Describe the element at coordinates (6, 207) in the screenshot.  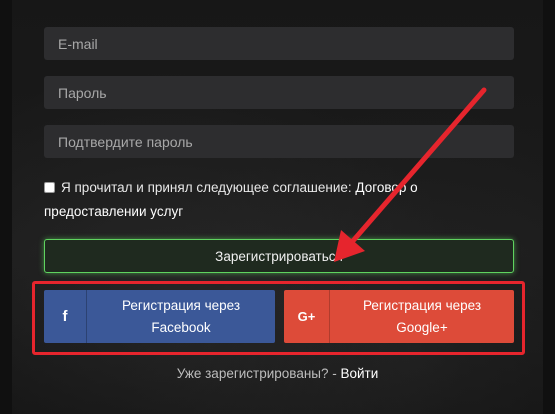
I see `left-frame` at that location.